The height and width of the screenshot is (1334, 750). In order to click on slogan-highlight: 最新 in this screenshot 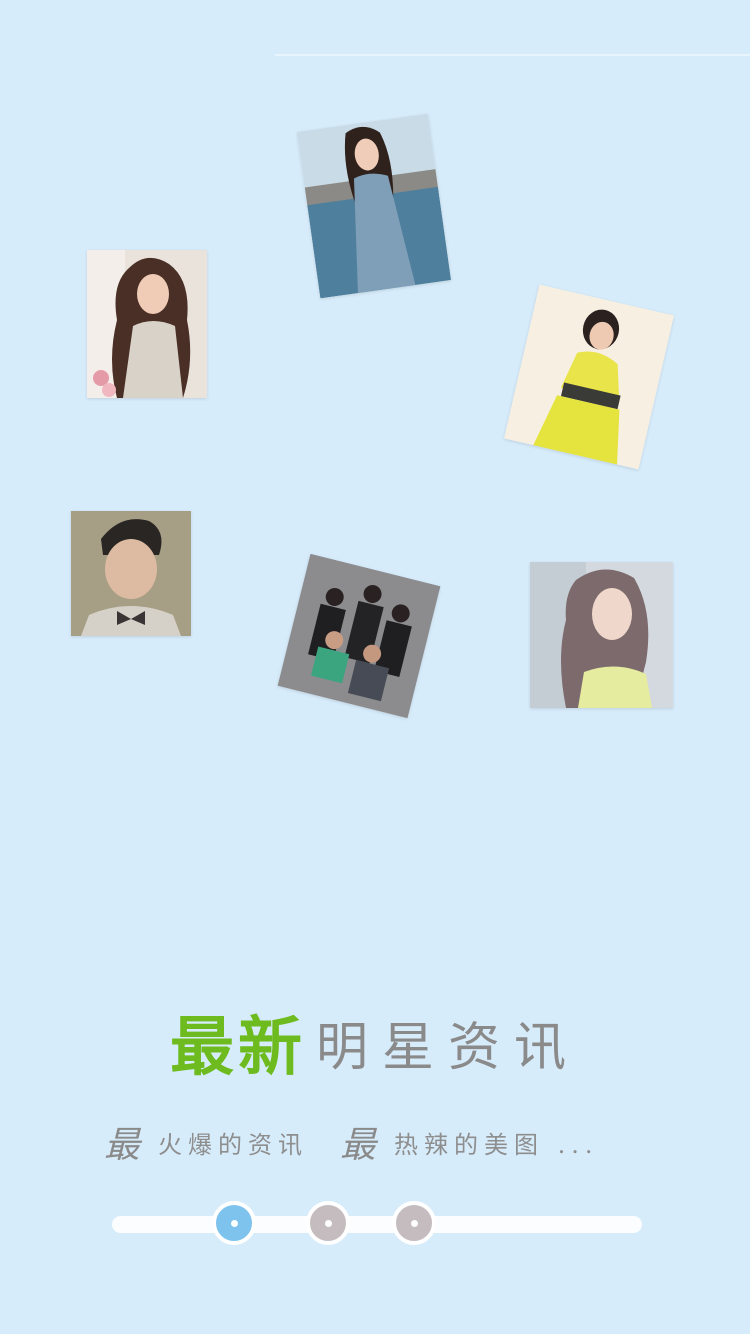, I will do `click(237, 1048)`.